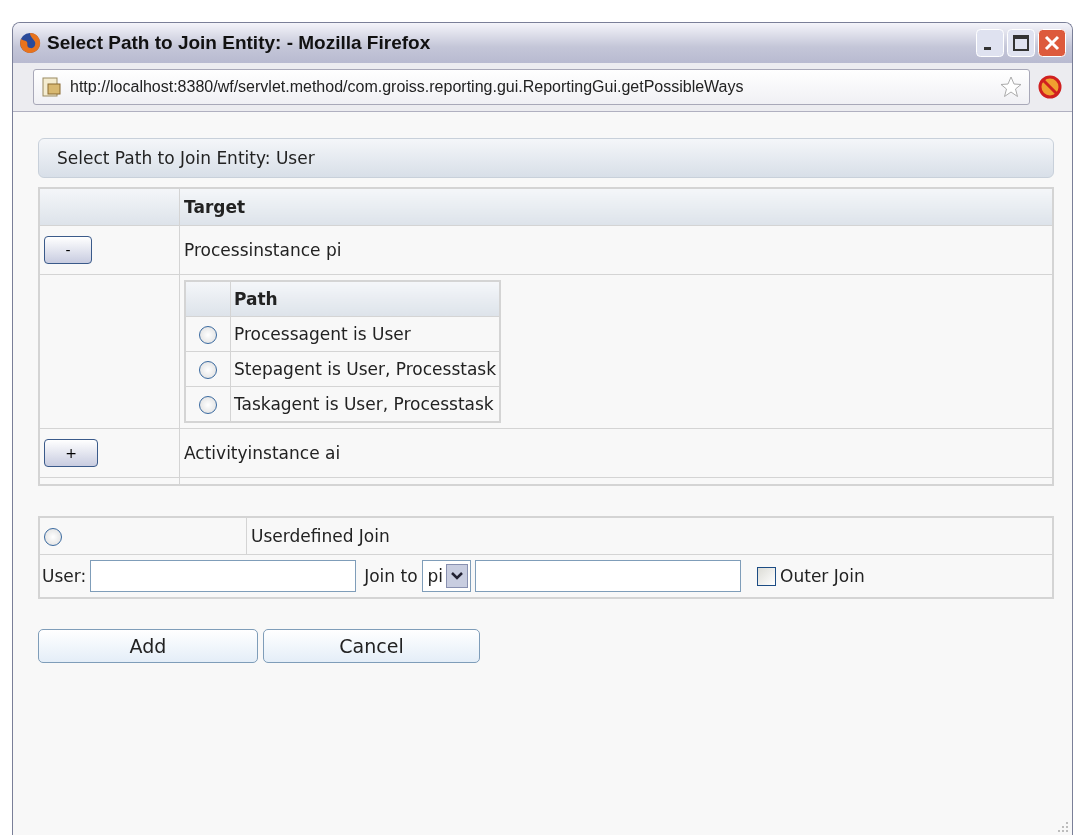  What do you see at coordinates (148, 646) in the screenshot?
I see `dialog-button: Add` at bounding box center [148, 646].